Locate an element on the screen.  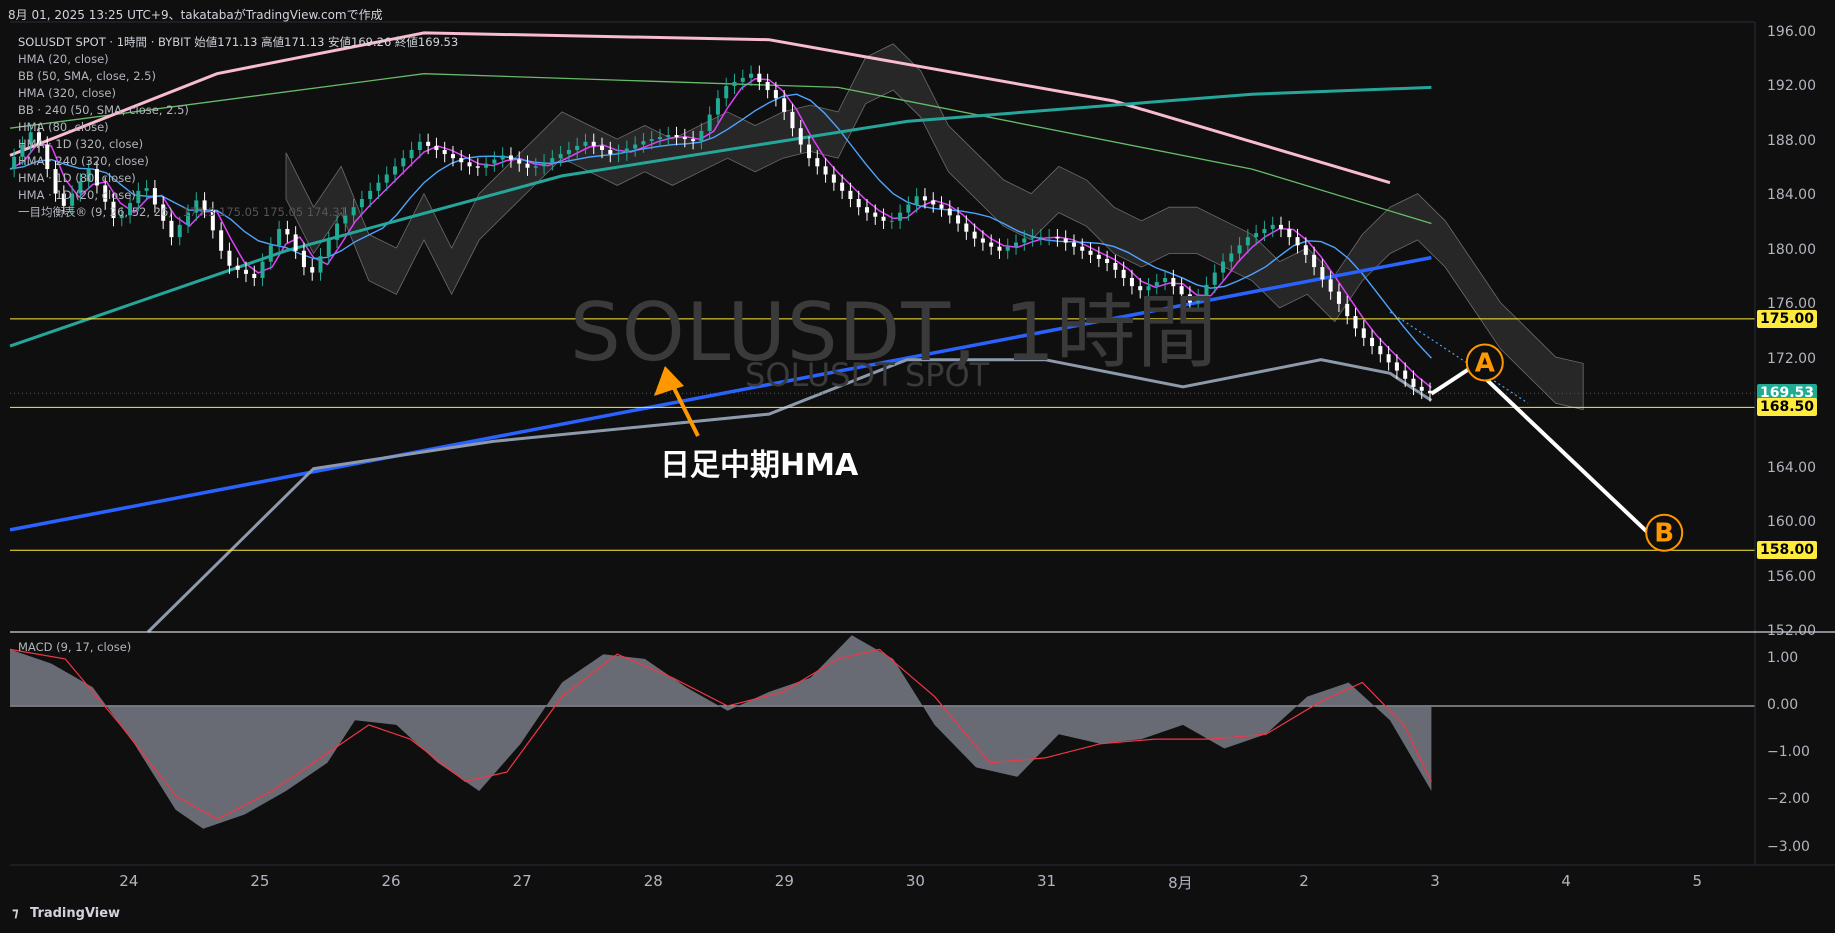
macd-tick-label: 0.00 is located at coordinates (1783, 705).